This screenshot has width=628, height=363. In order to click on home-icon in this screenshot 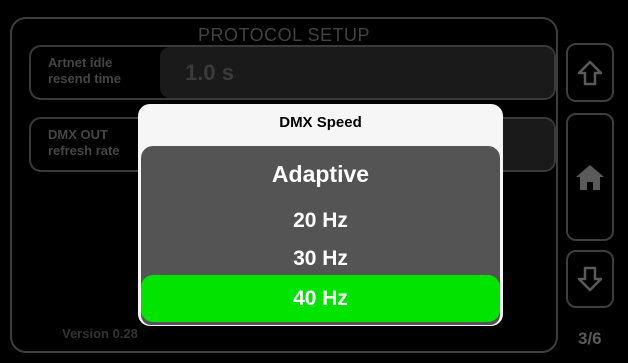, I will do `click(590, 177)`.